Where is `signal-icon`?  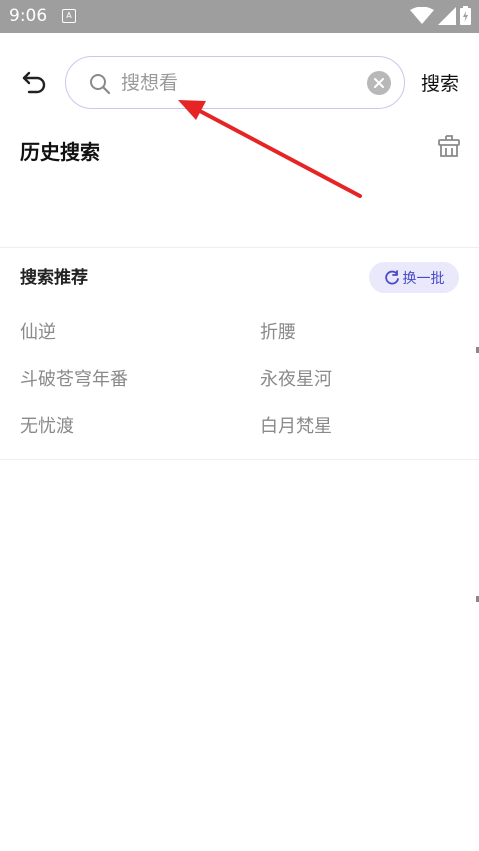
signal-icon is located at coordinates (447, 15).